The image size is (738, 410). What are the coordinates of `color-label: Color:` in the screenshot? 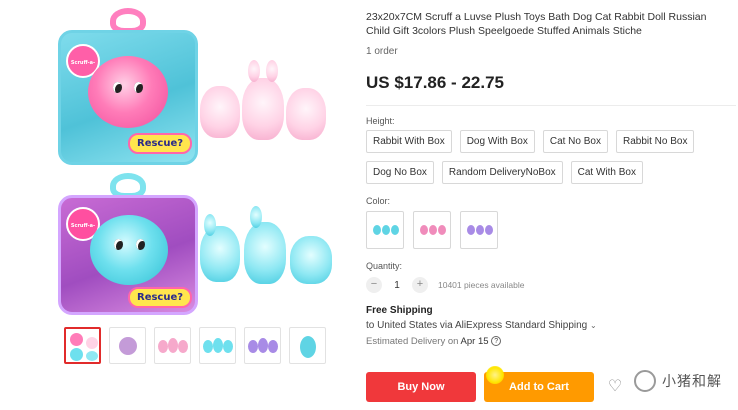 It's located at (378, 201).